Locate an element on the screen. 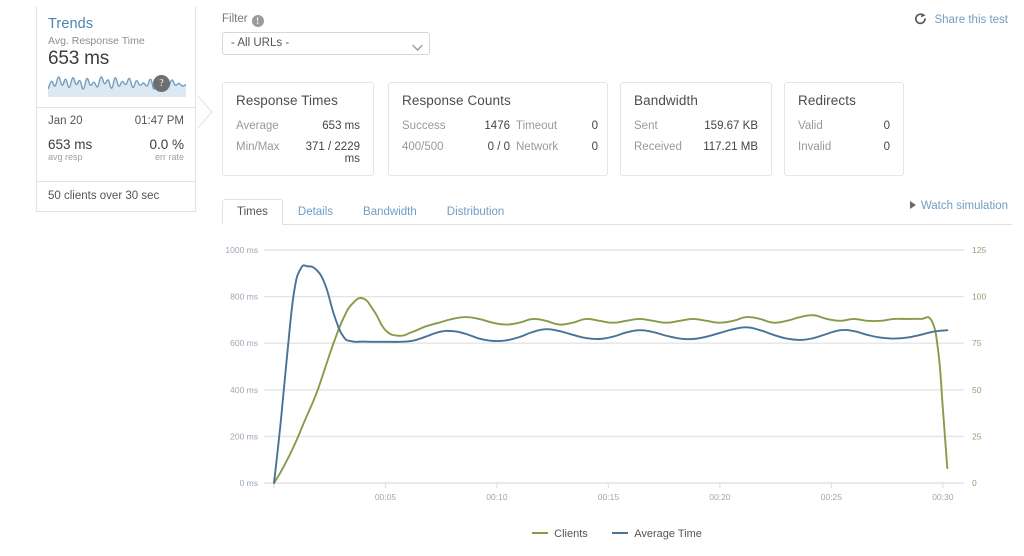 This screenshot has height=556, width=1024. row-key: Valid is located at coordinates (810, 126).